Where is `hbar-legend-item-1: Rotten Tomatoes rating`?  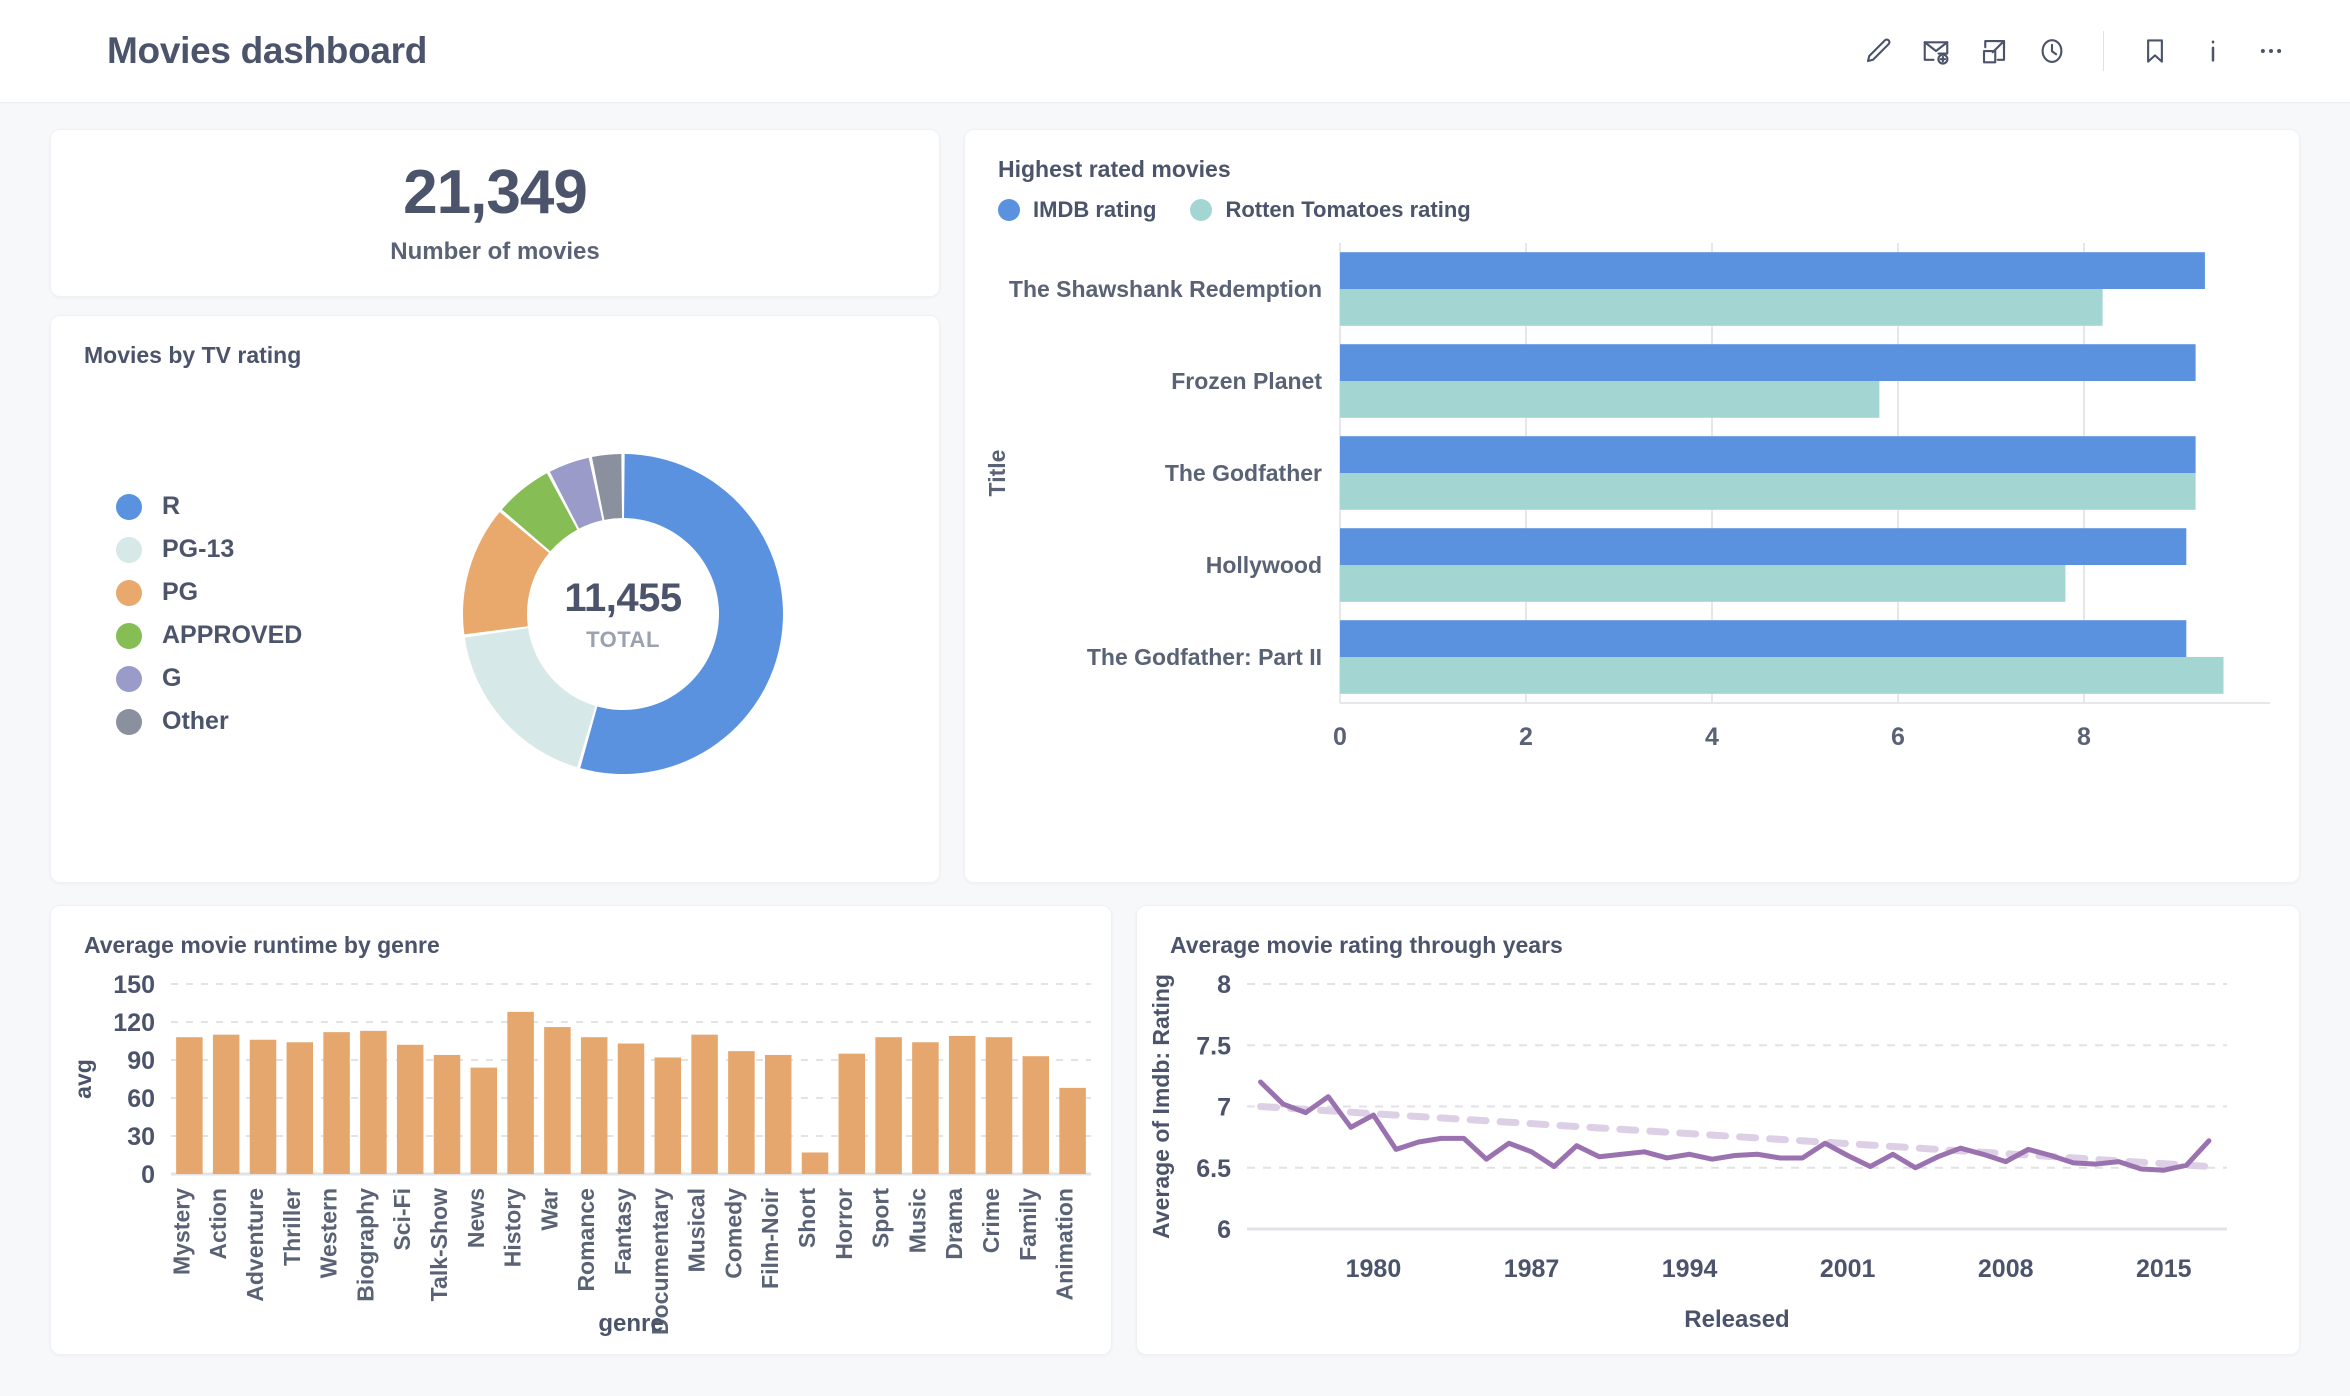
hbar-legend-item-1: Rotten Tomatoes rating is located at coordinates (1330, 210).